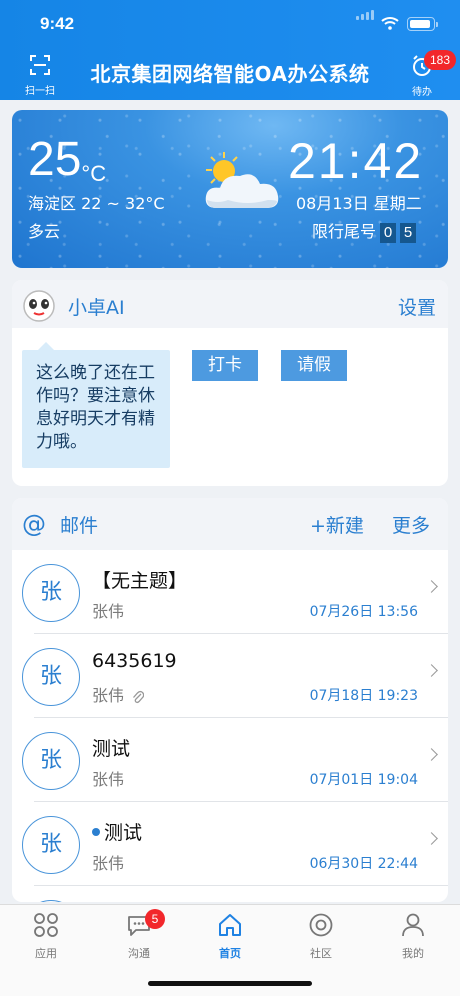  I want to click on new-mail-button: +新建, so click(337, 524).